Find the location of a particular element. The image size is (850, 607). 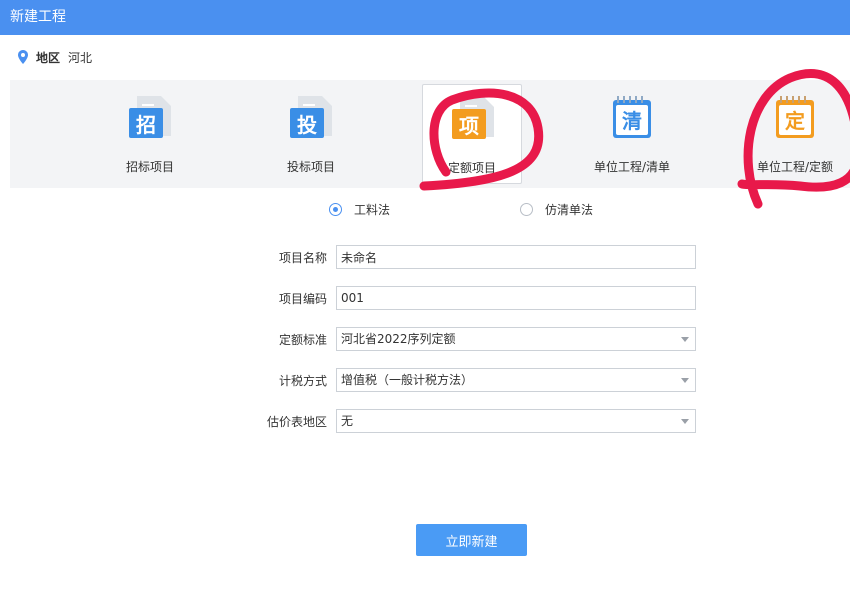

quota-standard-select: 河北省2022序列定额 is located at coordinates (516, 339).